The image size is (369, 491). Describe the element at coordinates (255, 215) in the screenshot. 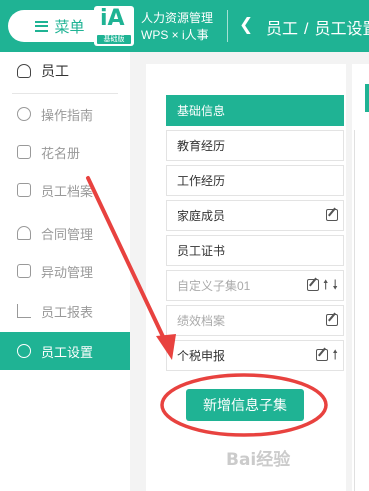

I see `info-set-row: 家庭成员` at that location.